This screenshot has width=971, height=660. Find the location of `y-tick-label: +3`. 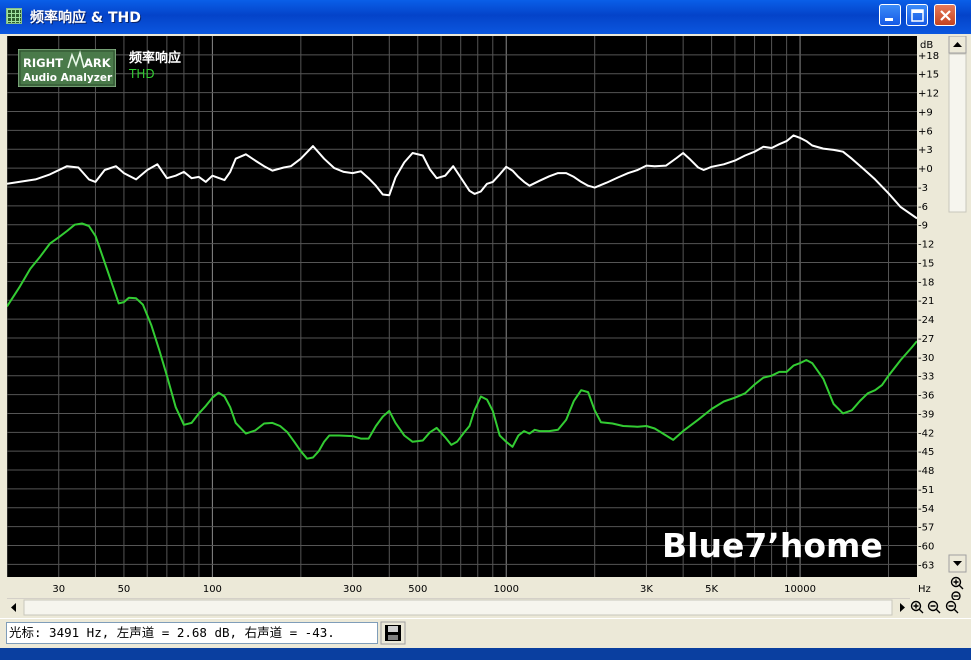

y-tick-label: +3 is located at coordinates (925, 150).